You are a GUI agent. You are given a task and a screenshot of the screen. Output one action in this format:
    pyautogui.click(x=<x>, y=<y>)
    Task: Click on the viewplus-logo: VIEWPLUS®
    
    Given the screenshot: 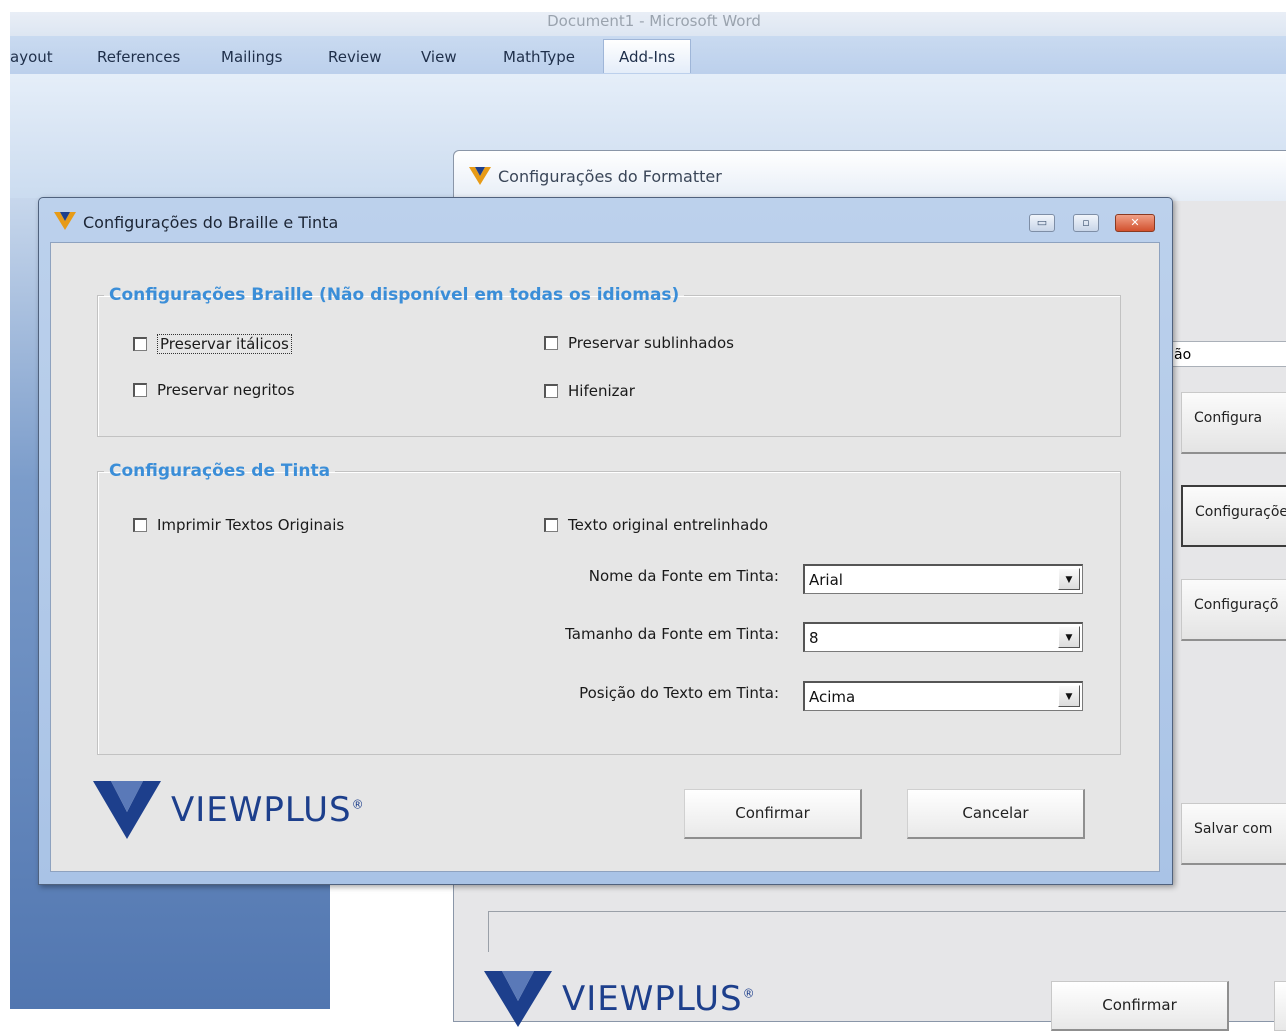 What is the action you would take?
    pyautogui.click(x=229, y=810)
    